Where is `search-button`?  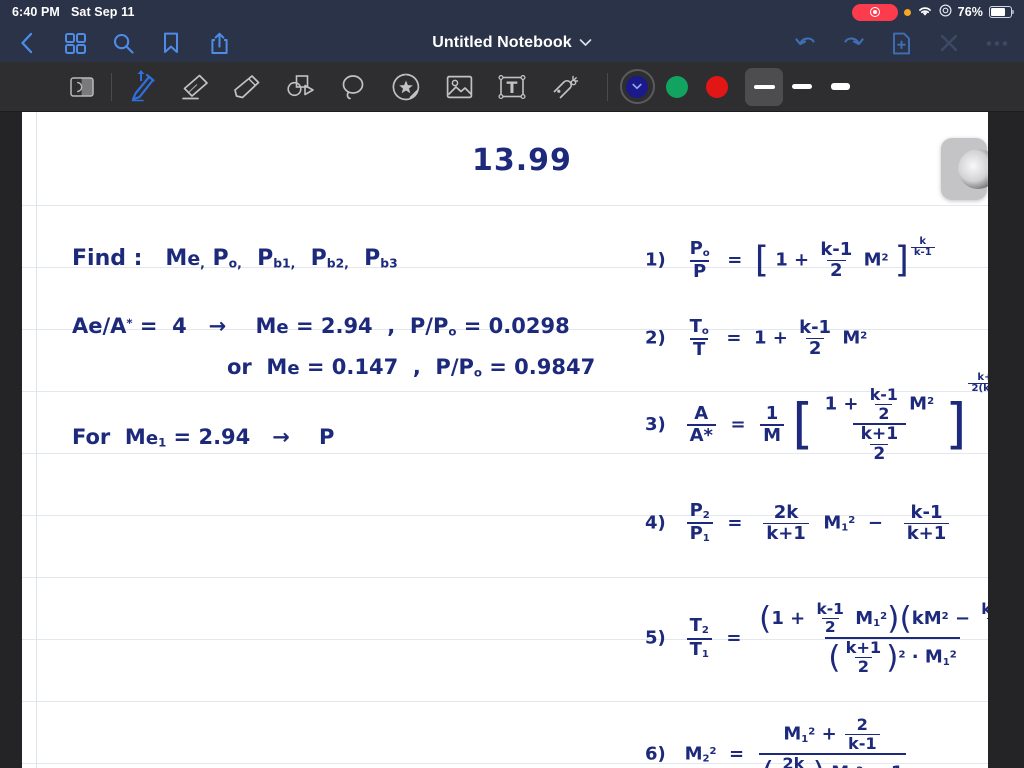 search-button is located at coordinates (123, 43).